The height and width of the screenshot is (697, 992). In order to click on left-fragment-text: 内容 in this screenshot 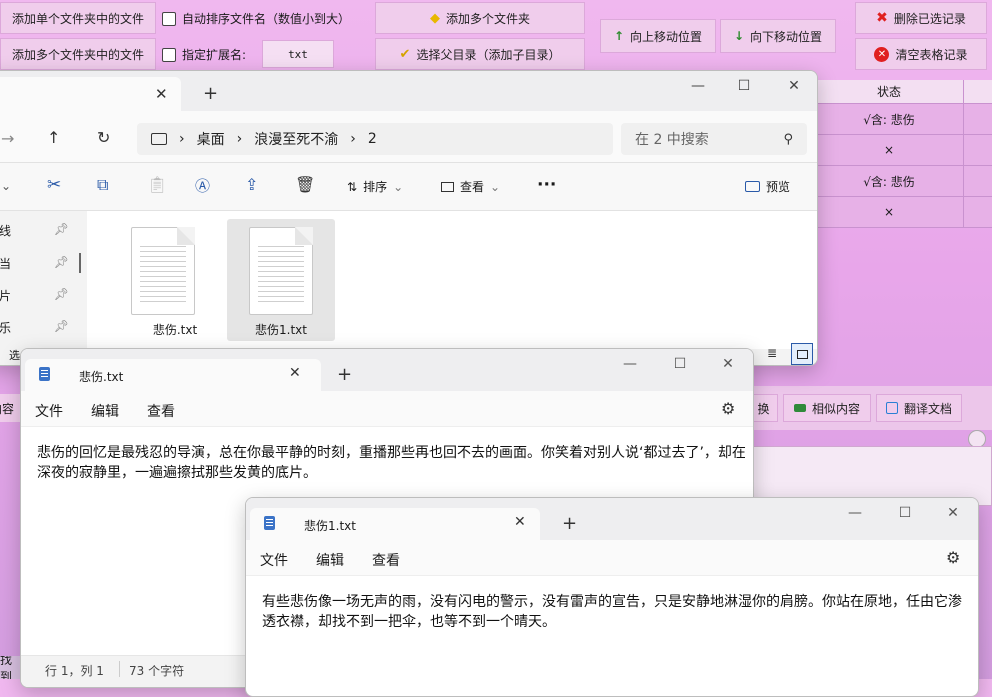, I will do `click(7, 408)`.